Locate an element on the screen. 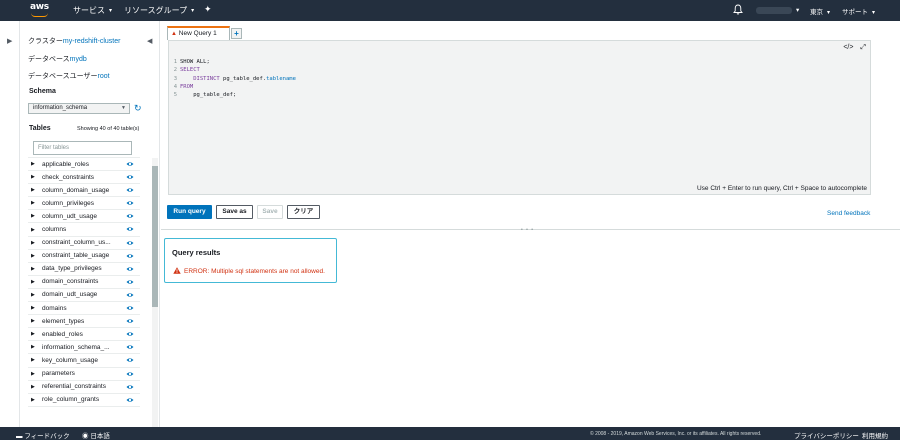  resource-groups-menu: リソースグループ ▾ is located at coordinates (159, 10).